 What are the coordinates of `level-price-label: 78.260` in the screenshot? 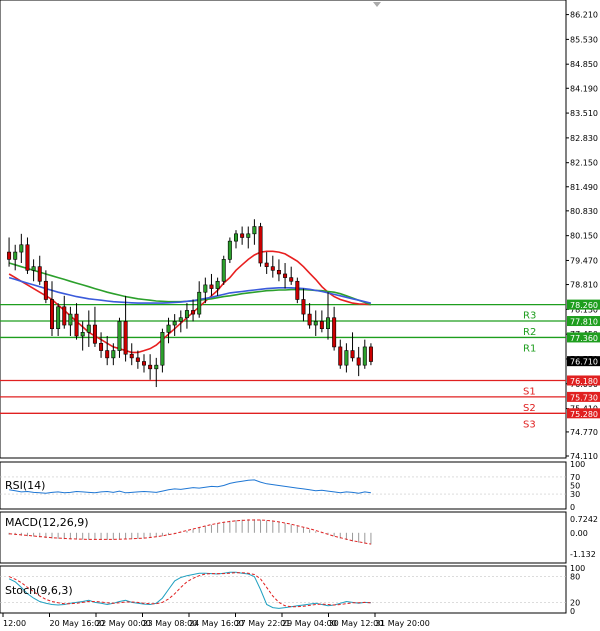 It's located at (584, 305).